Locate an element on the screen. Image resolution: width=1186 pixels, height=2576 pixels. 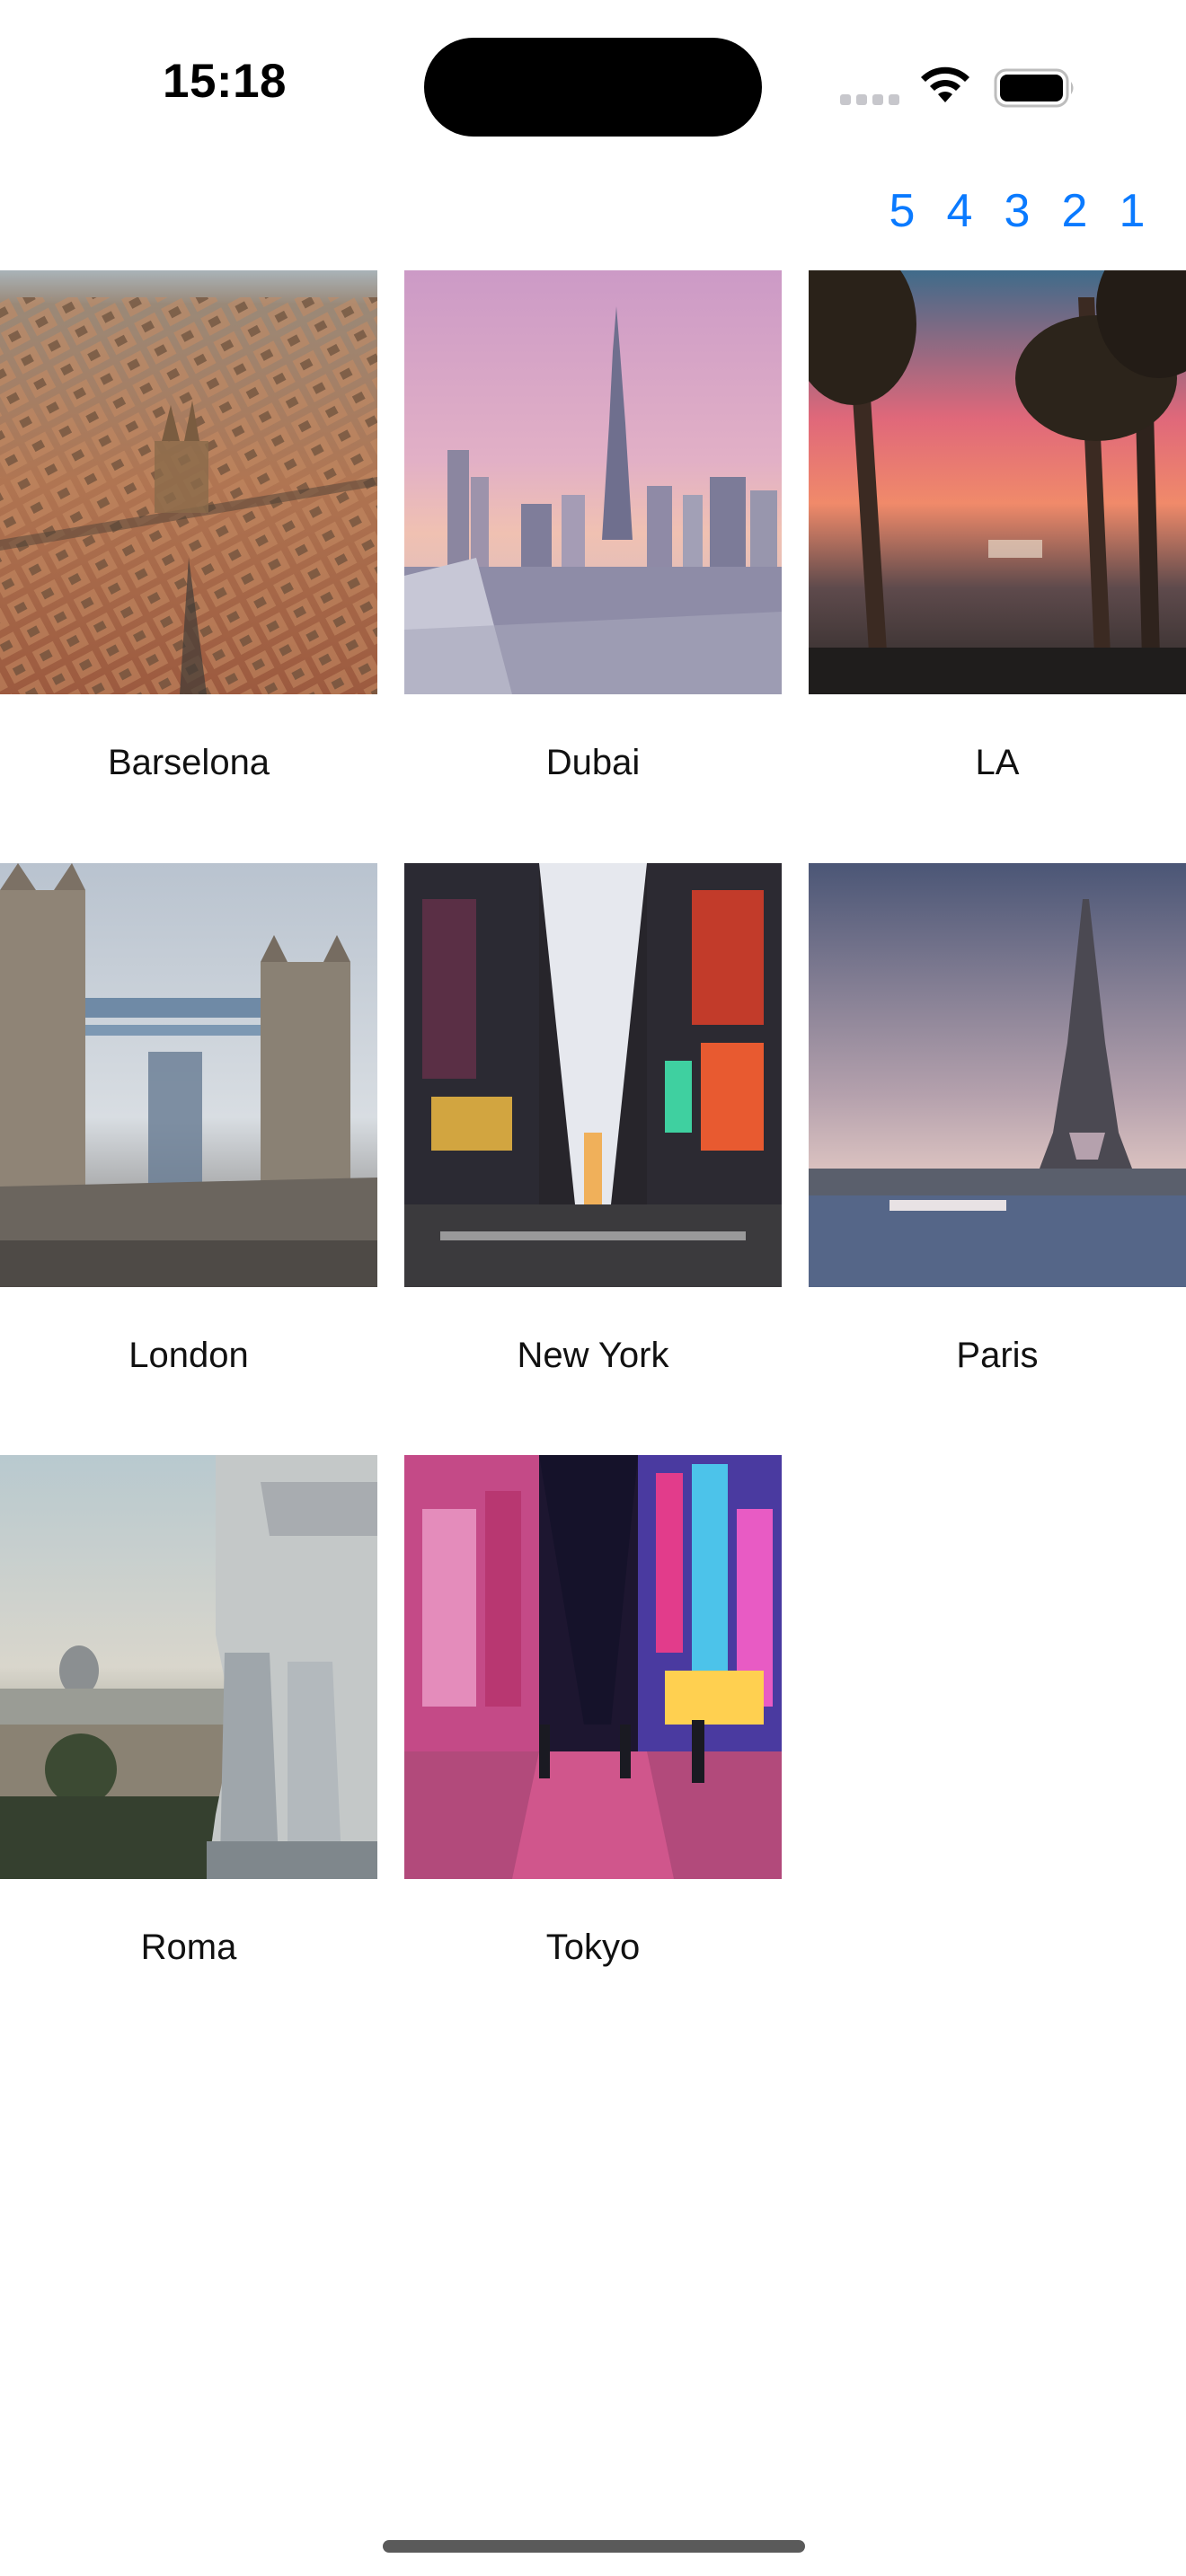
city-name: Paris is located at coordinates (997, 1355).